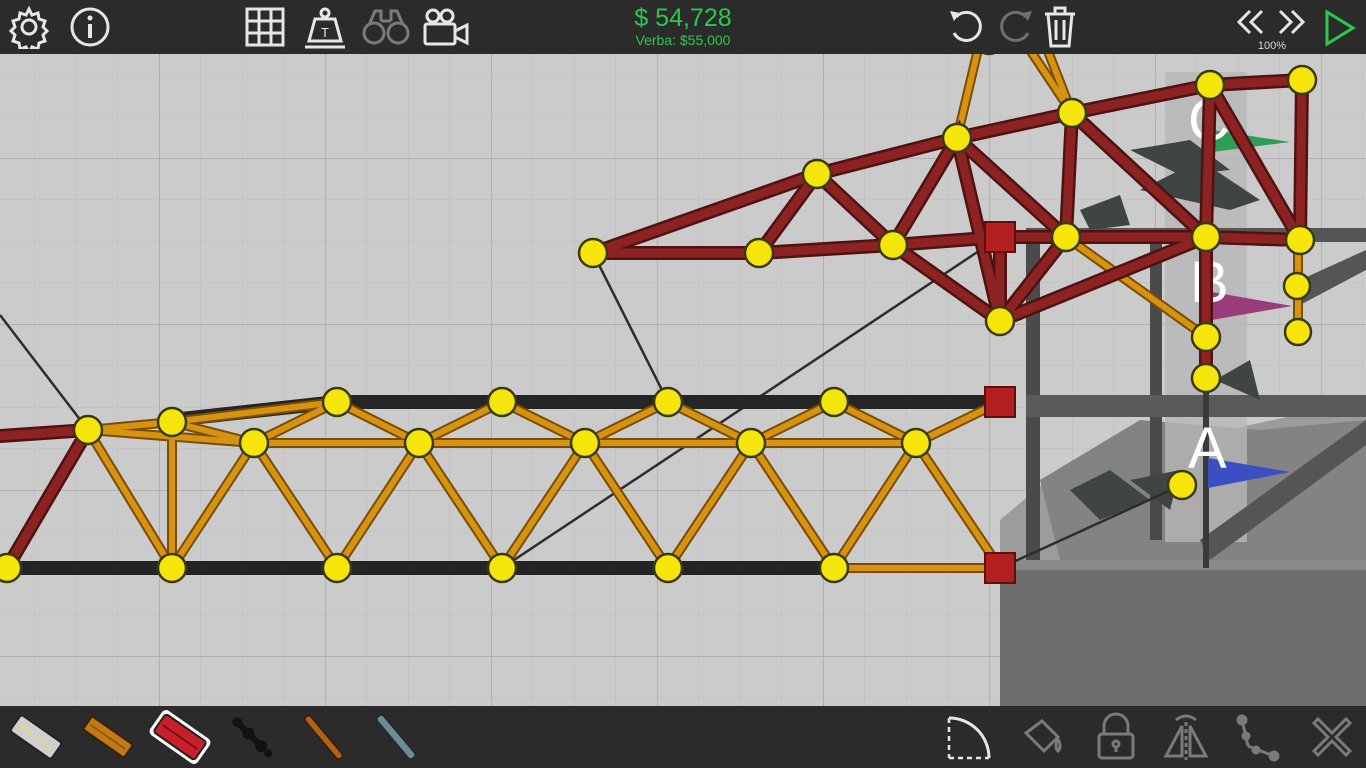 The image size is (1366, 768). Describe the element at coordinates (252, 737) in the screenshot. I see `rope-material` at that location.